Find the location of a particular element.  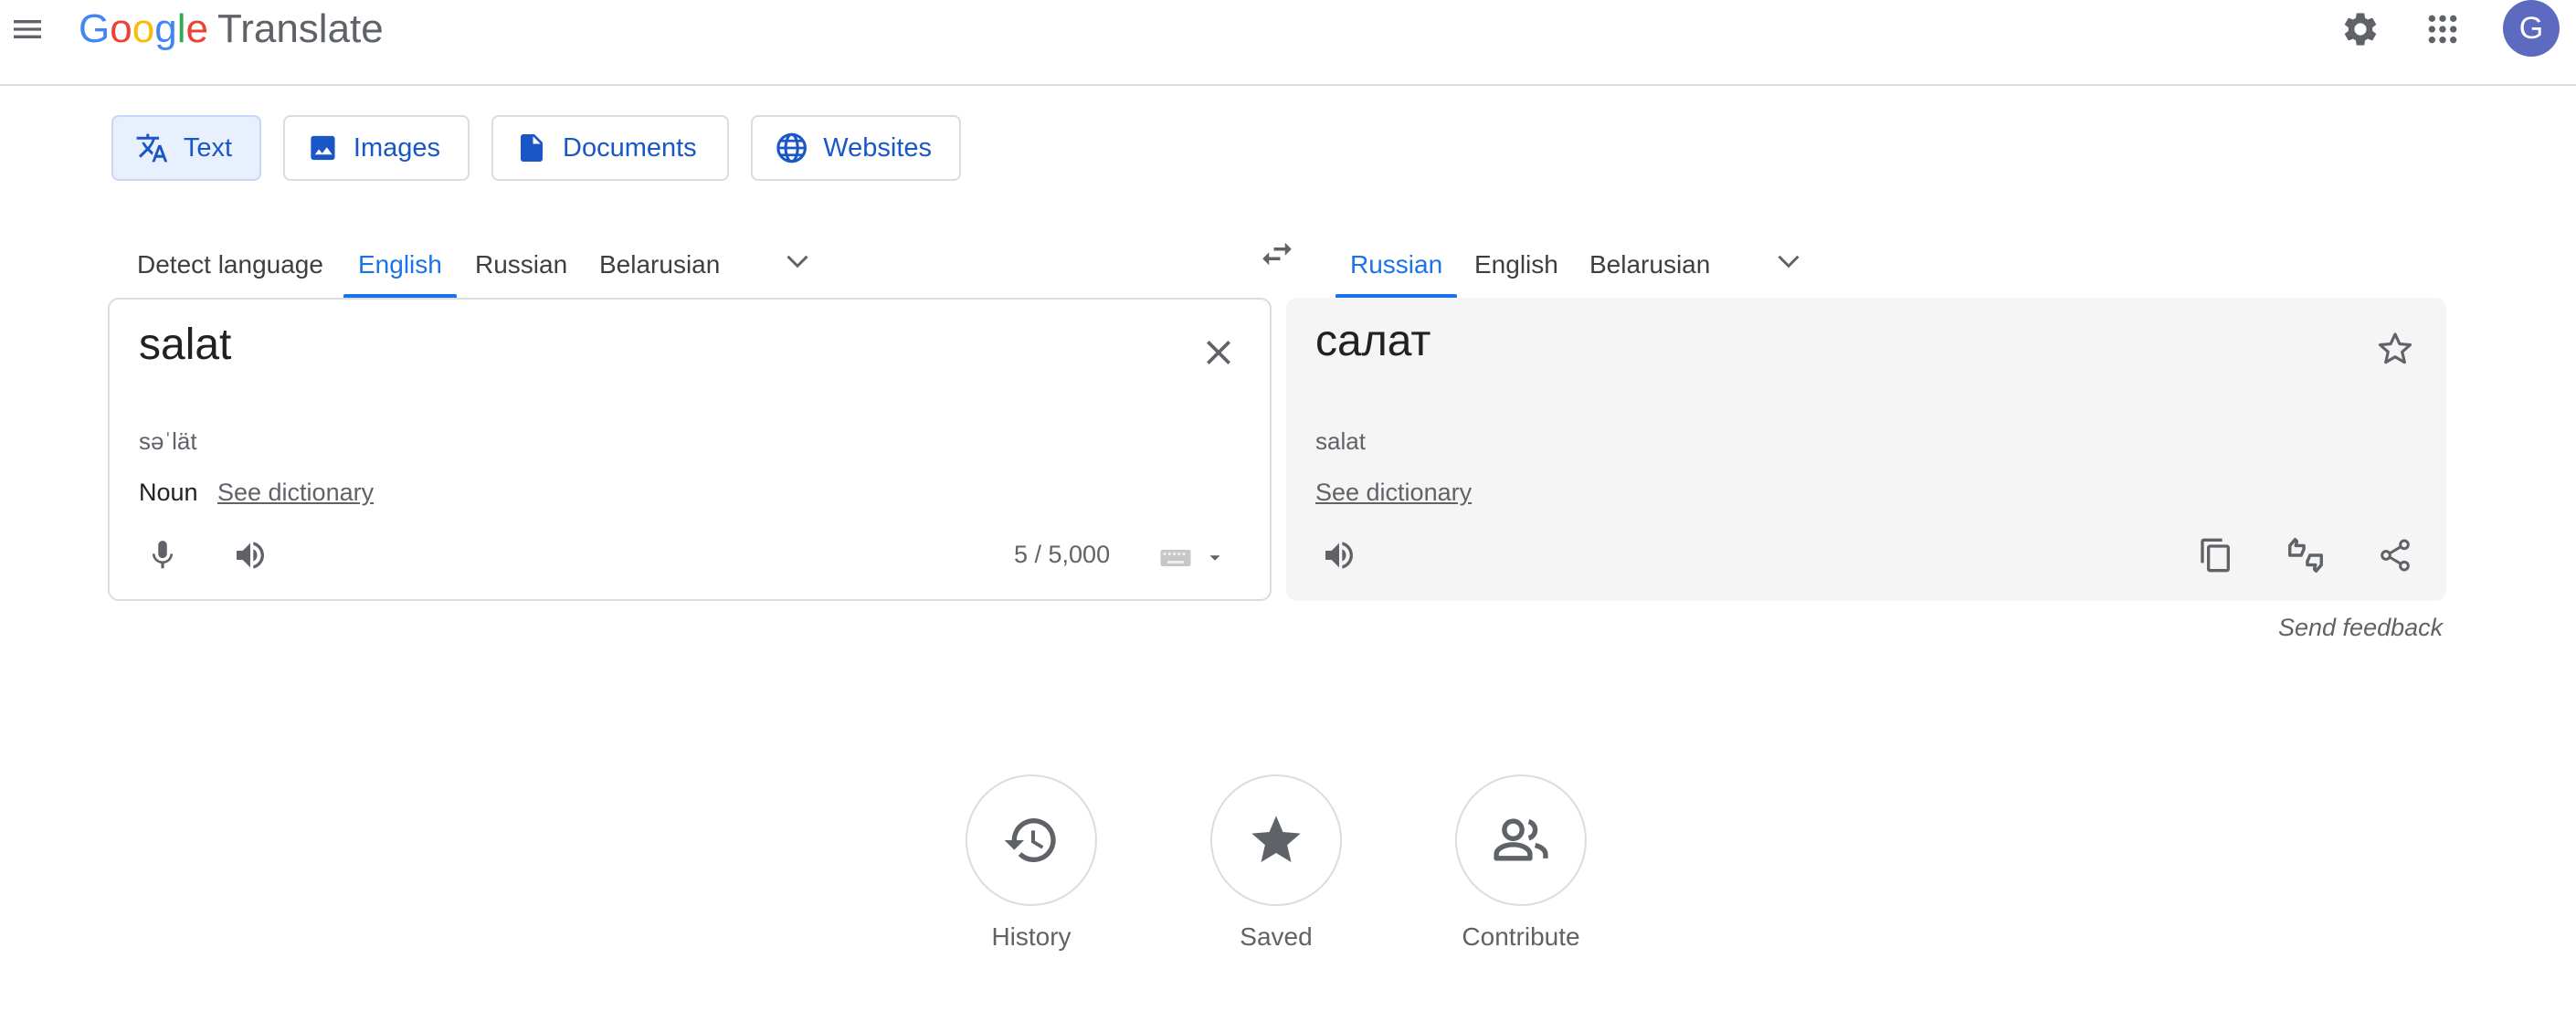

star-outline-icon is located at coordinates (2395, 348).